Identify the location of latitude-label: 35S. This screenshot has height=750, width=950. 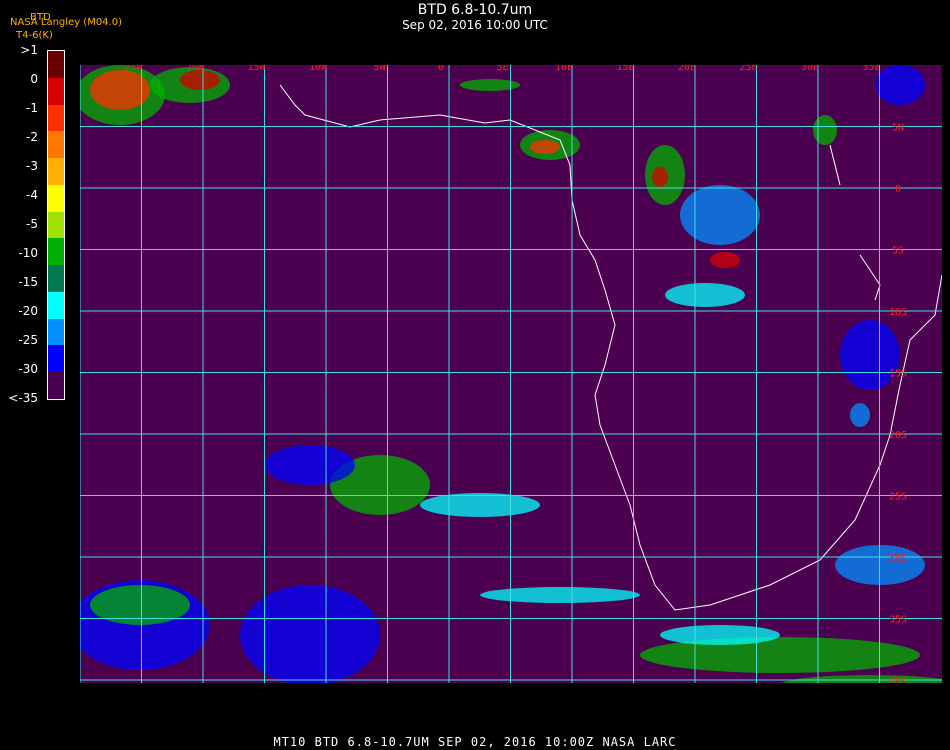
(898, 620).